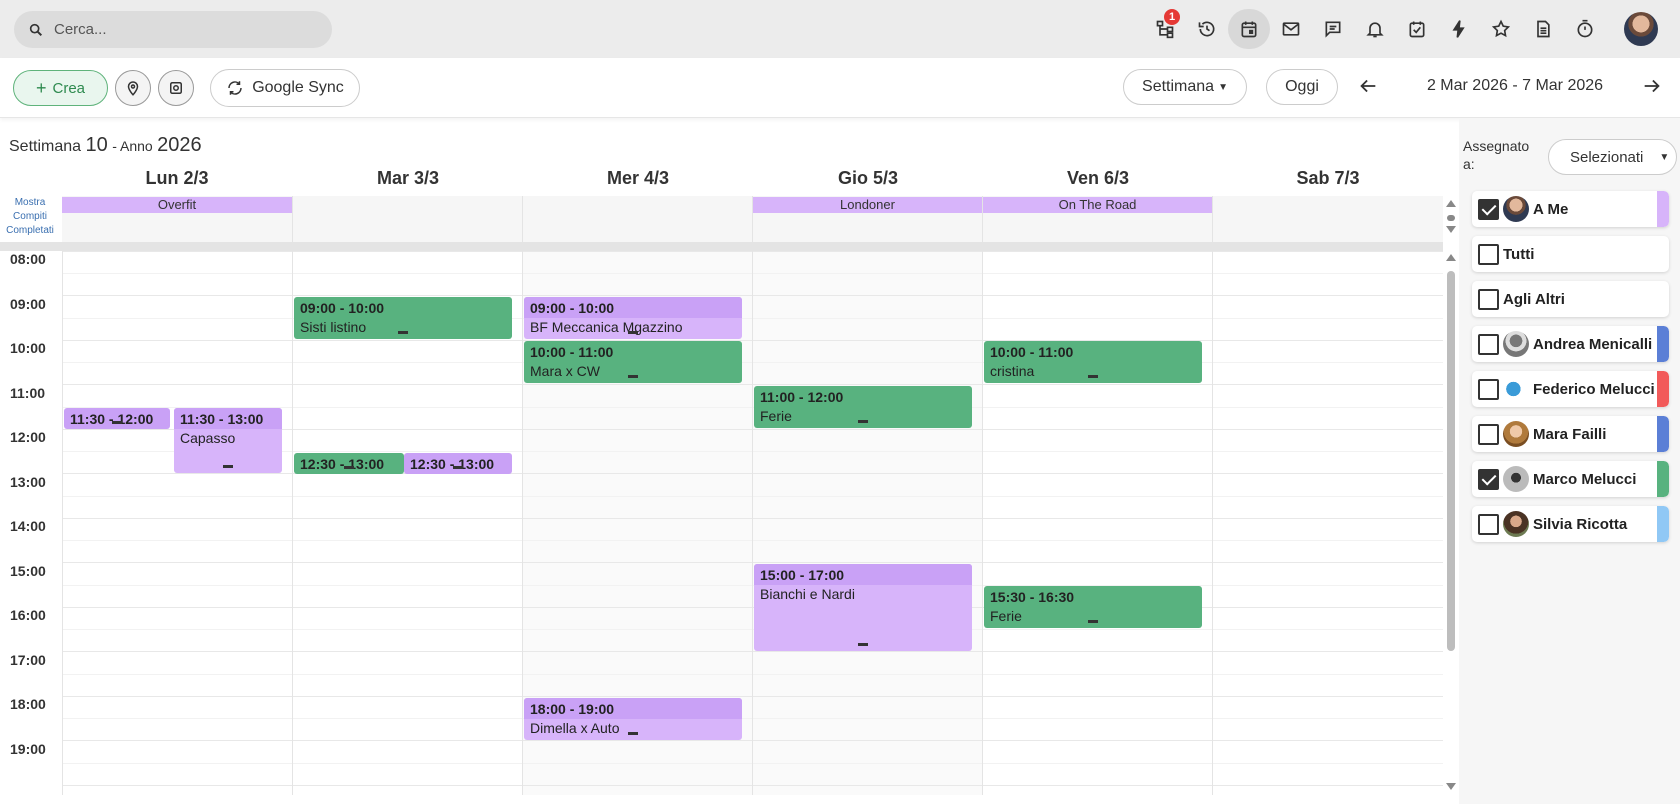 The image size is (1680, 804). I want to click on day-header: Mer 4/3, so click(638, 178).